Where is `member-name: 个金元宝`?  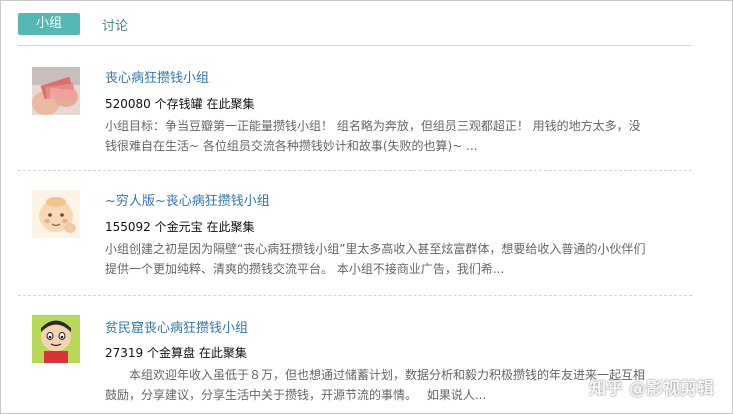 member-name: 个金元宝 is located at coordinates (178, 227).